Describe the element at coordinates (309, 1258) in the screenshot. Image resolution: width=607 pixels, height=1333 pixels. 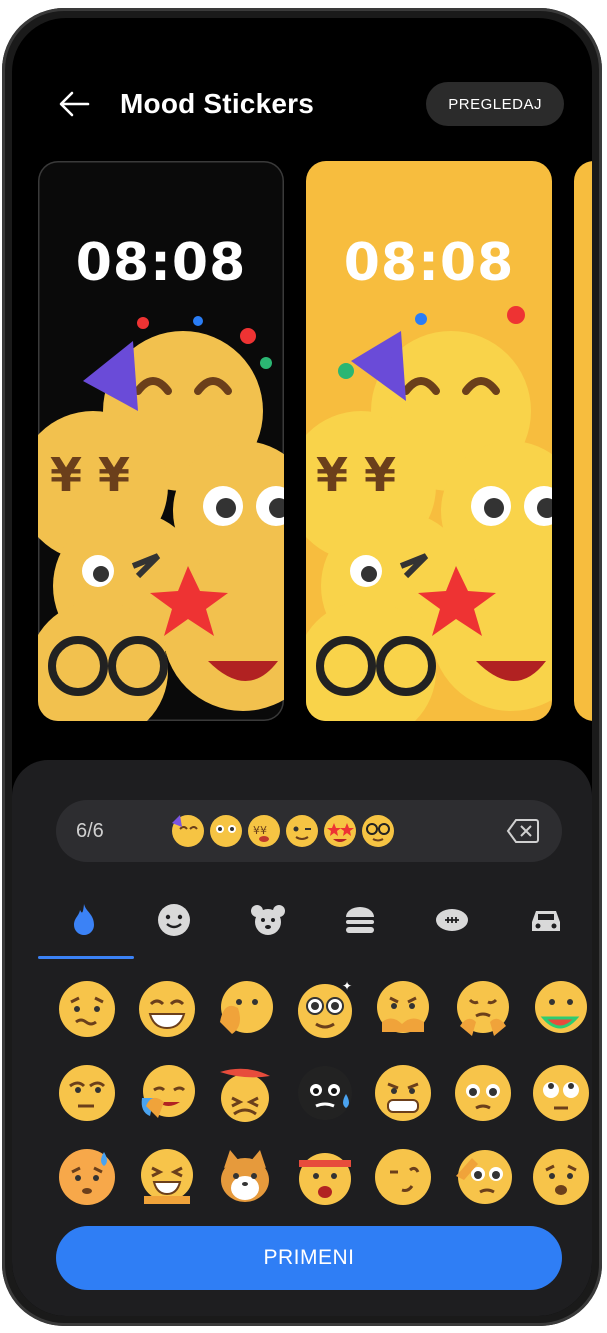
I see `apply-button: PRIMENI` at that location.